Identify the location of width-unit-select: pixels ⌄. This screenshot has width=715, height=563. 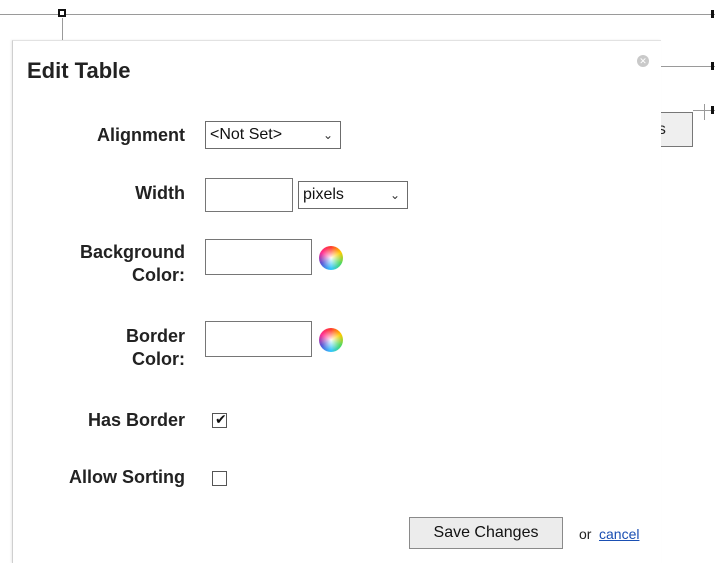
(353, 195).